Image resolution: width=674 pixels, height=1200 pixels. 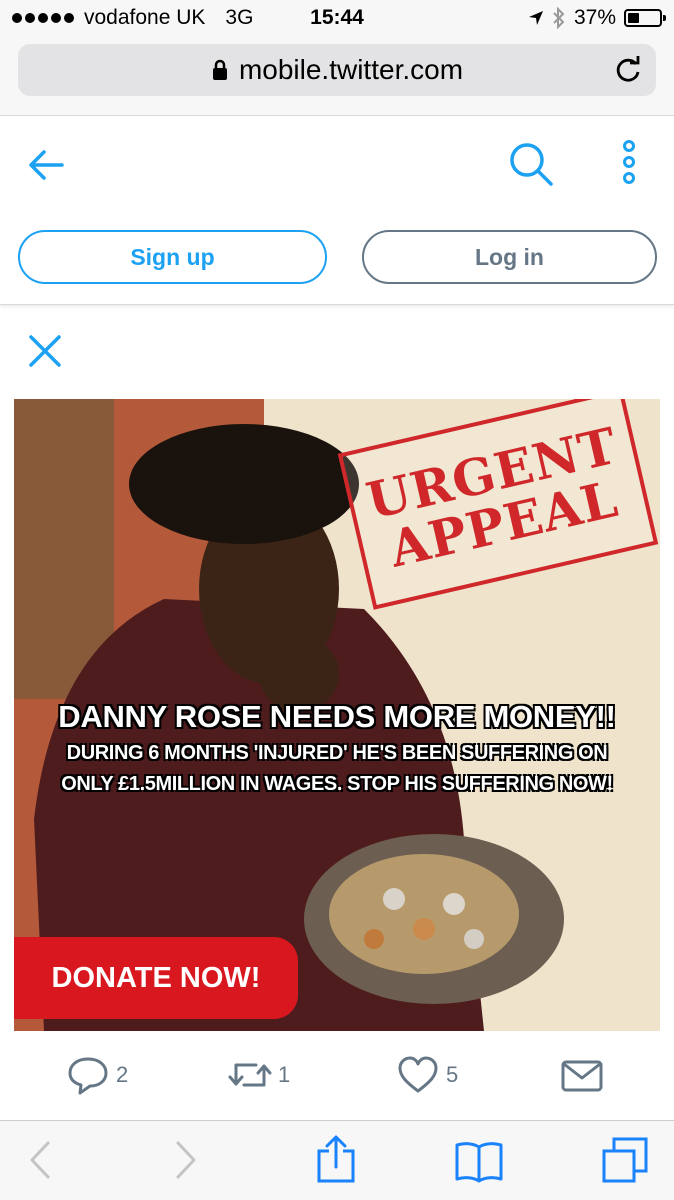 I want to click on log-in-button: Log in, so click(x=509, y=257).